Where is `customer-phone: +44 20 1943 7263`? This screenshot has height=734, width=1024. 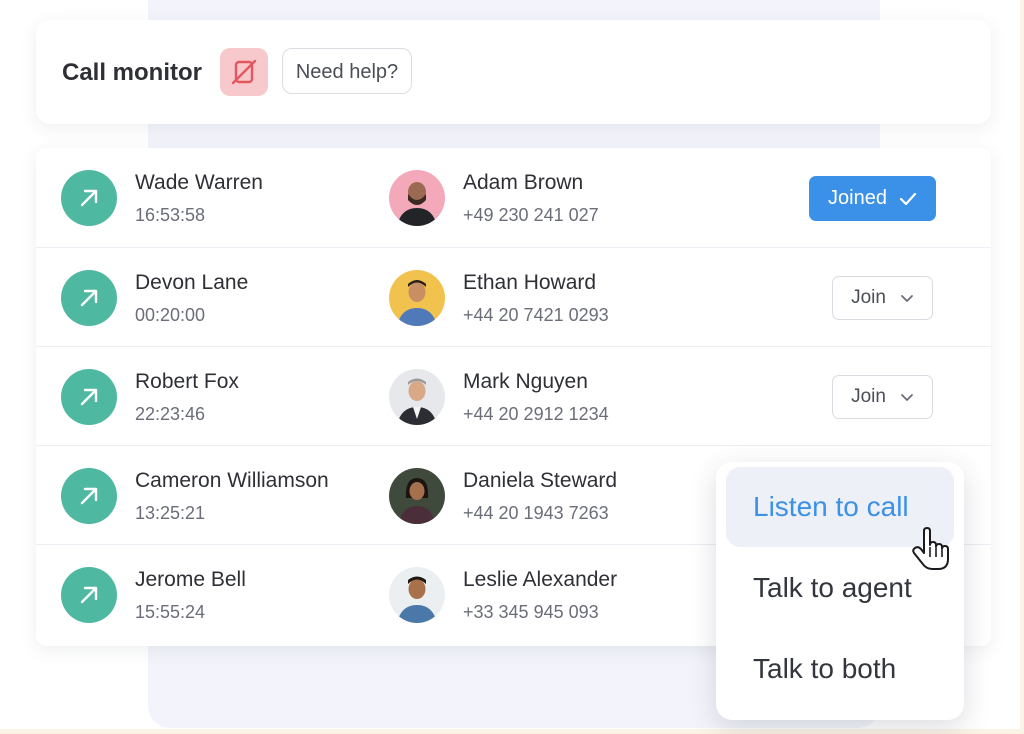 customer-phone: +44 20 1943 7263 is located at coordinates (536, 513).